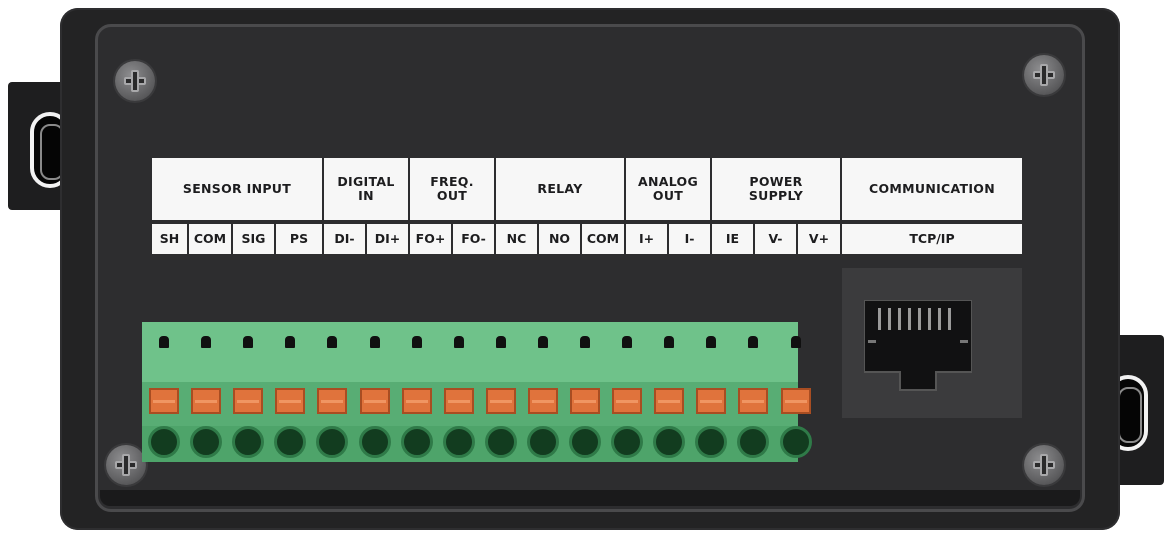 The height and width of the screenshot is (533, 1164). What do you see at coordinates (170, 239) in the screenshot?
I see `pin-label-sh: SH` at bounding box center [170, 239].